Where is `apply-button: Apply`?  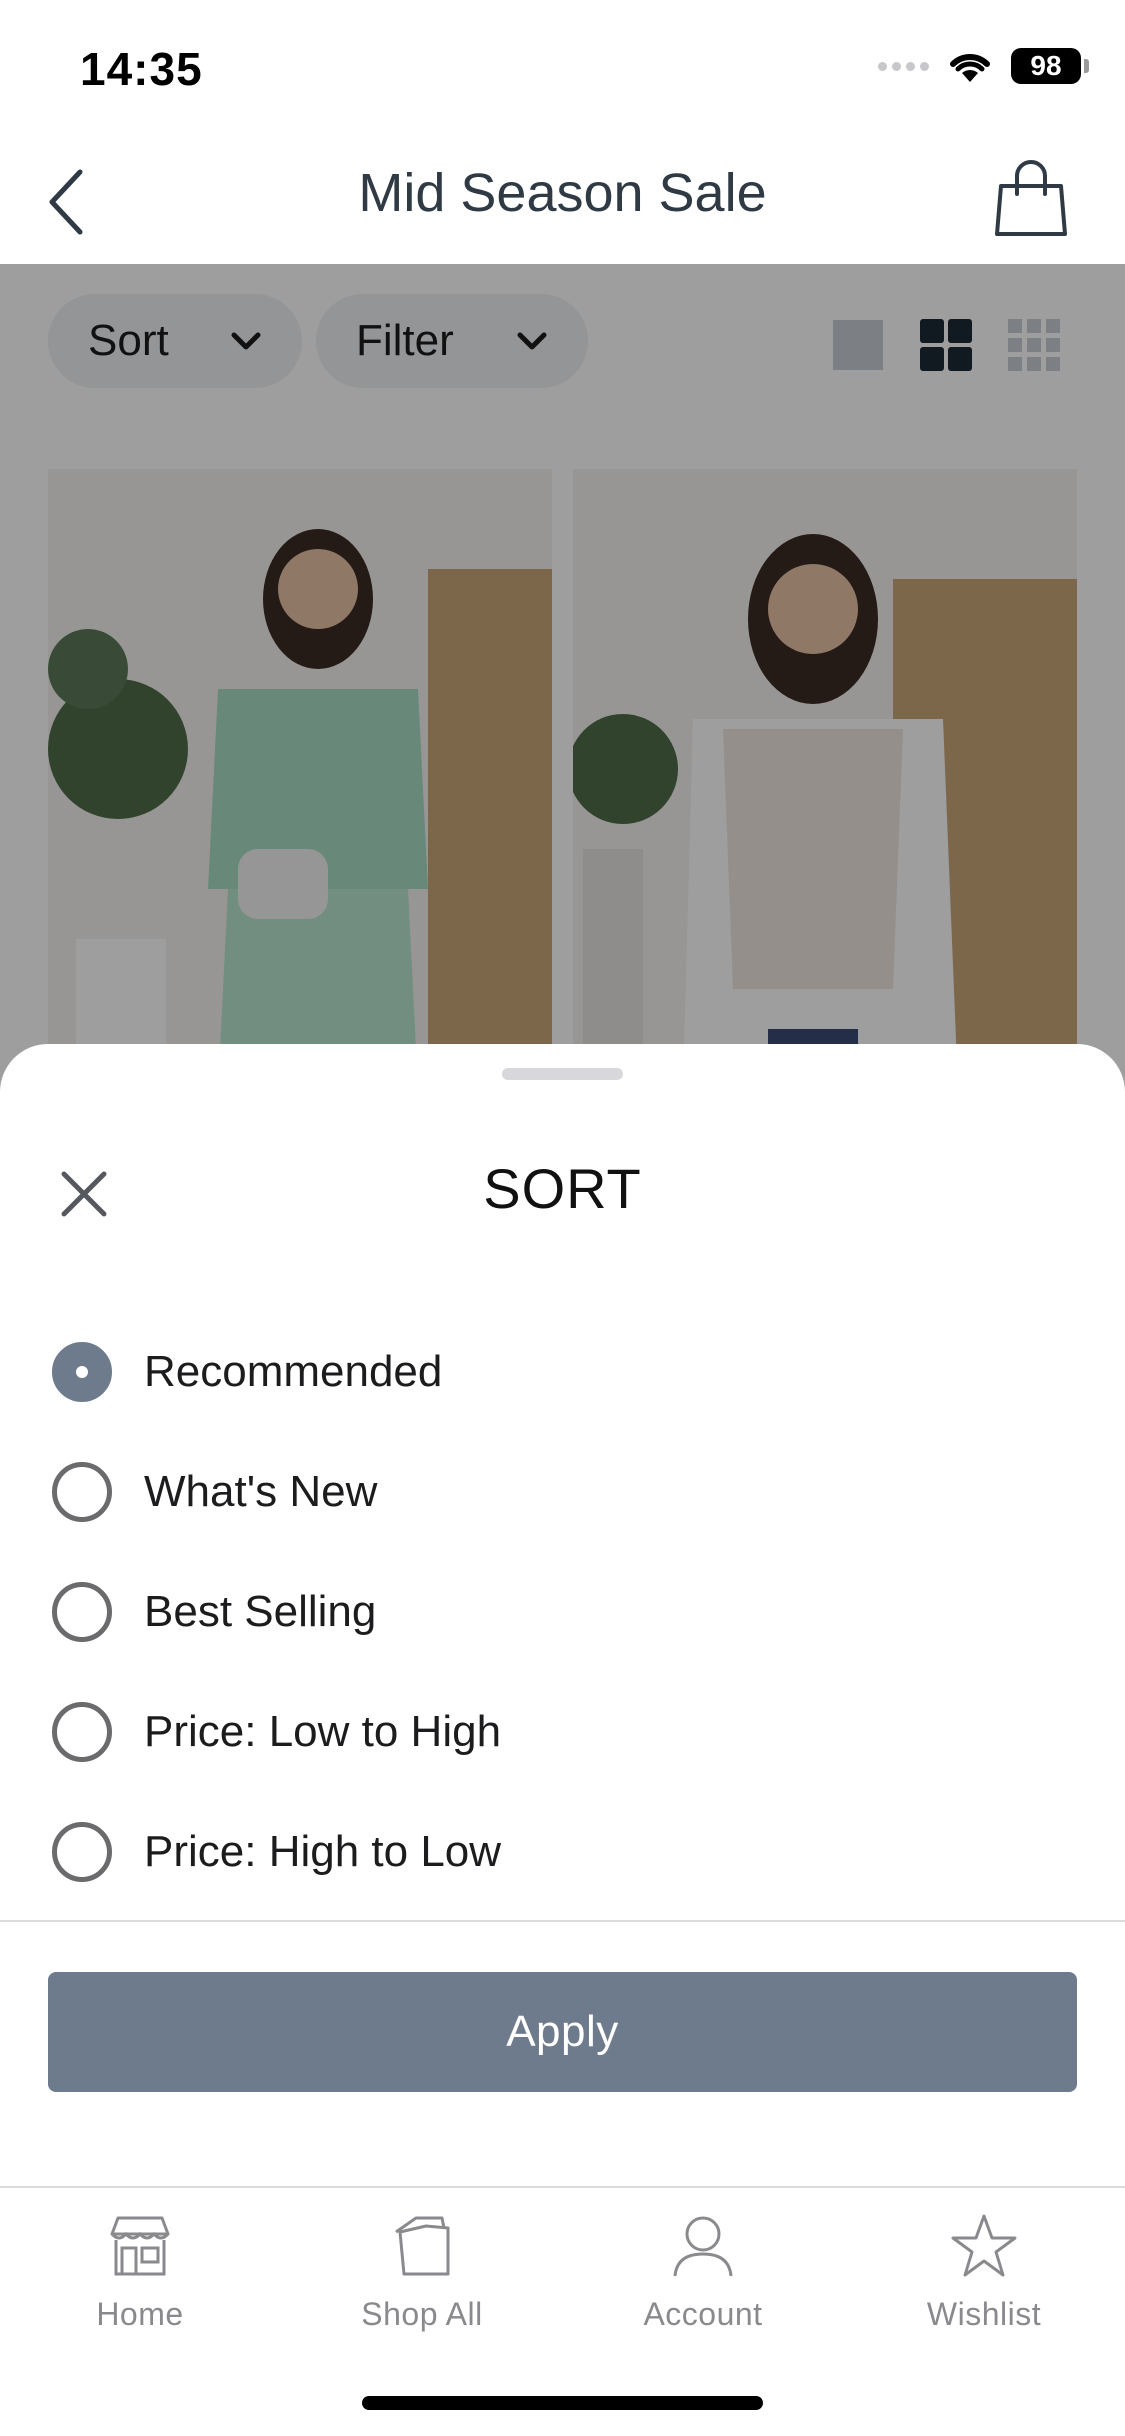
apply-button: Apply is located at coordinates (562, 2032).